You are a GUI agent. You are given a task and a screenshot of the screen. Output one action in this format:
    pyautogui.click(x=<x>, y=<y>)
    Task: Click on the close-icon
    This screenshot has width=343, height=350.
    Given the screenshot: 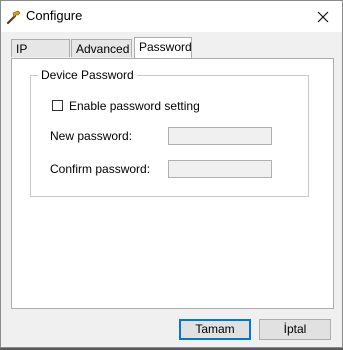 What is the action you would take?
    pyautogui.click(x=323, y=17)
    